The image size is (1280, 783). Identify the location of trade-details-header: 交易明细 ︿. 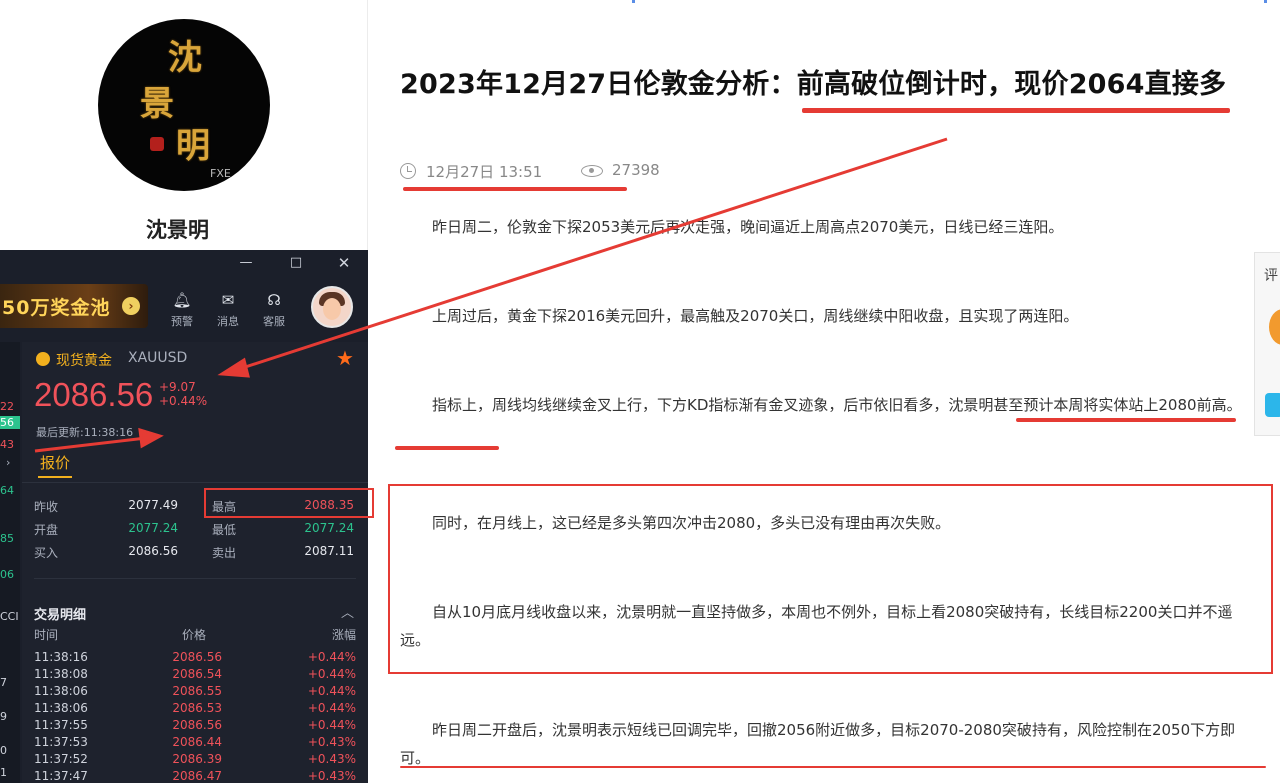
(195, 612).